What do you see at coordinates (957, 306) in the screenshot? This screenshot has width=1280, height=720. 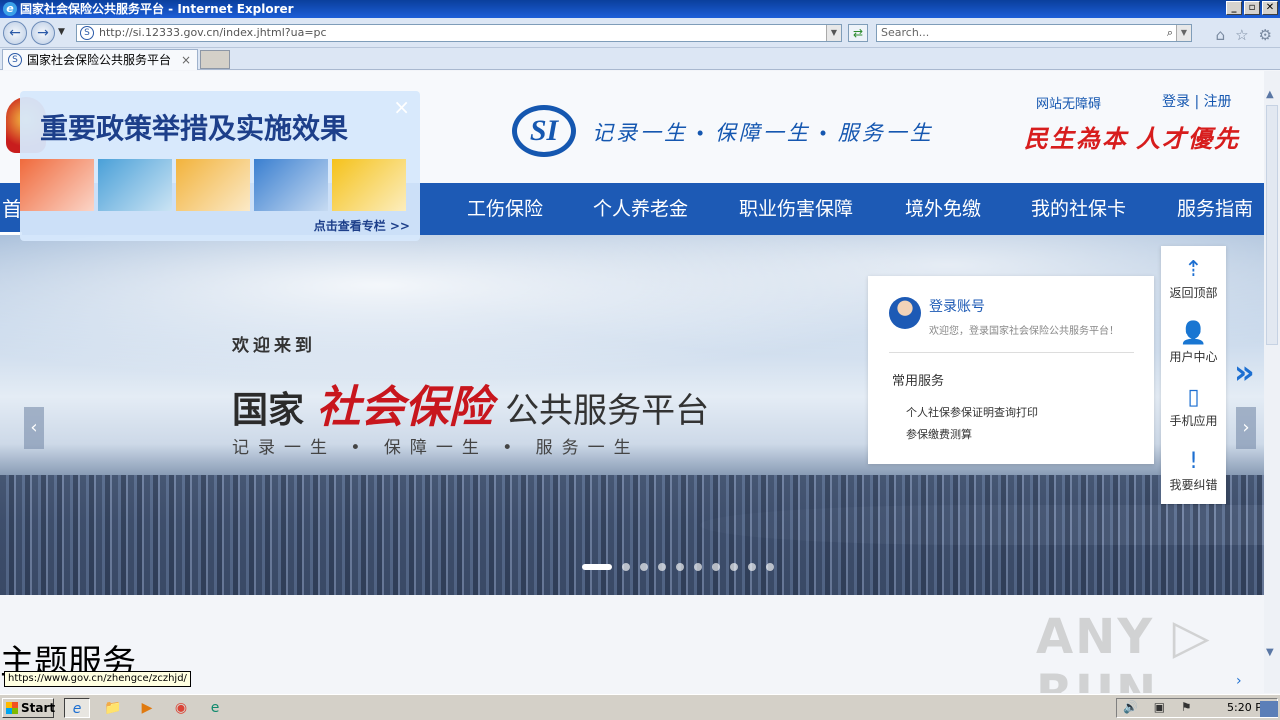 I see `login-account-link: 登录账号` at bounding box center [957, 306].